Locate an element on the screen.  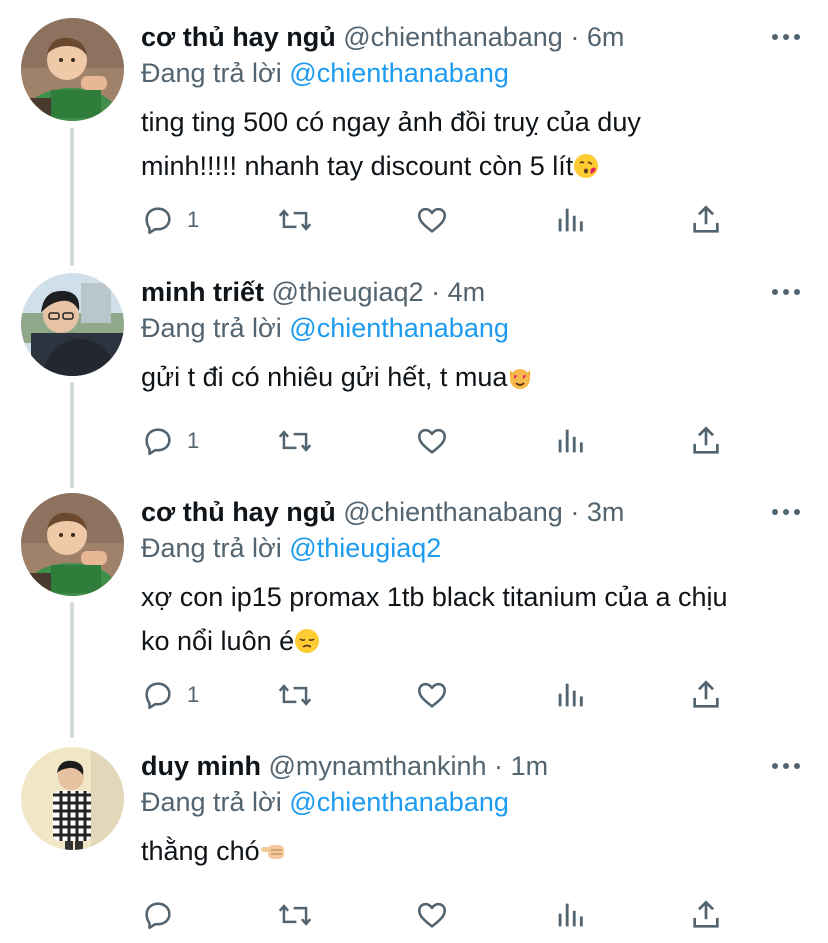
reply-button is located at coordinates (164, 915).